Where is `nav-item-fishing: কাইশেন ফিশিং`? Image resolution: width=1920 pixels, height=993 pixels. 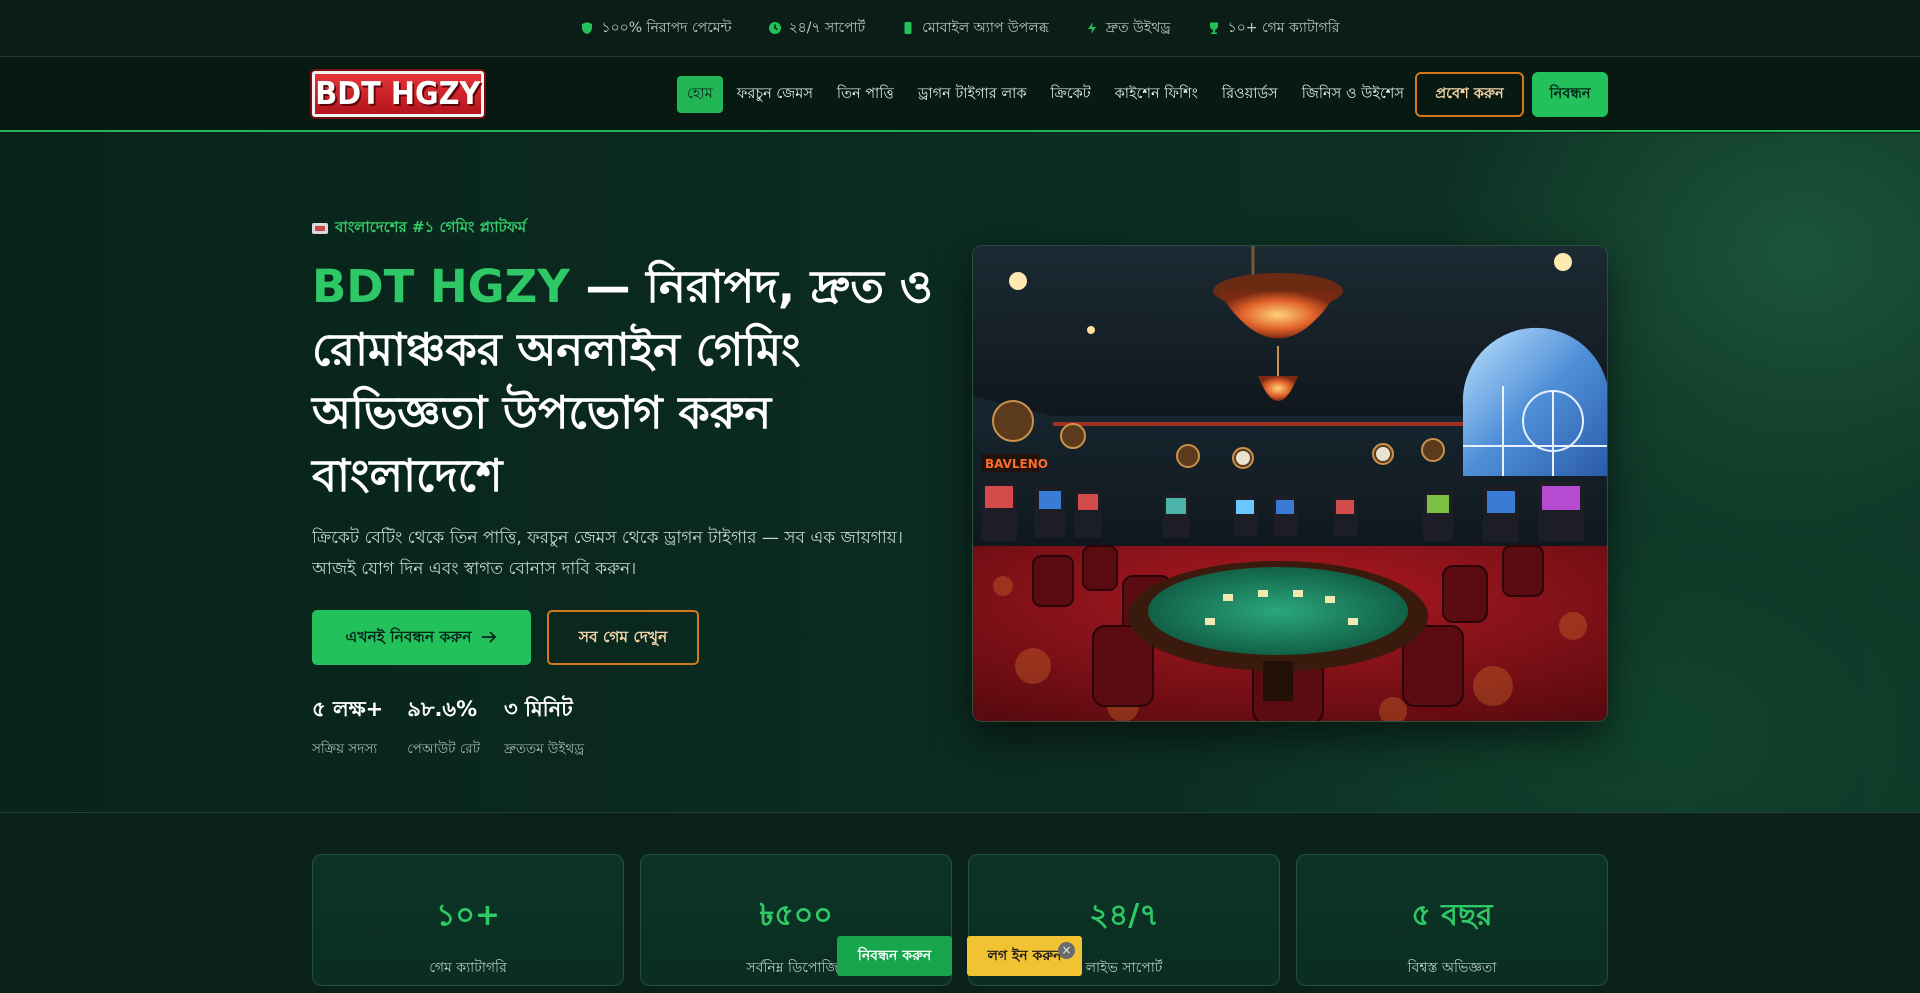
nav-item-fishing: কাইশেন ফিশিং is located at coordinates (1156, 94).